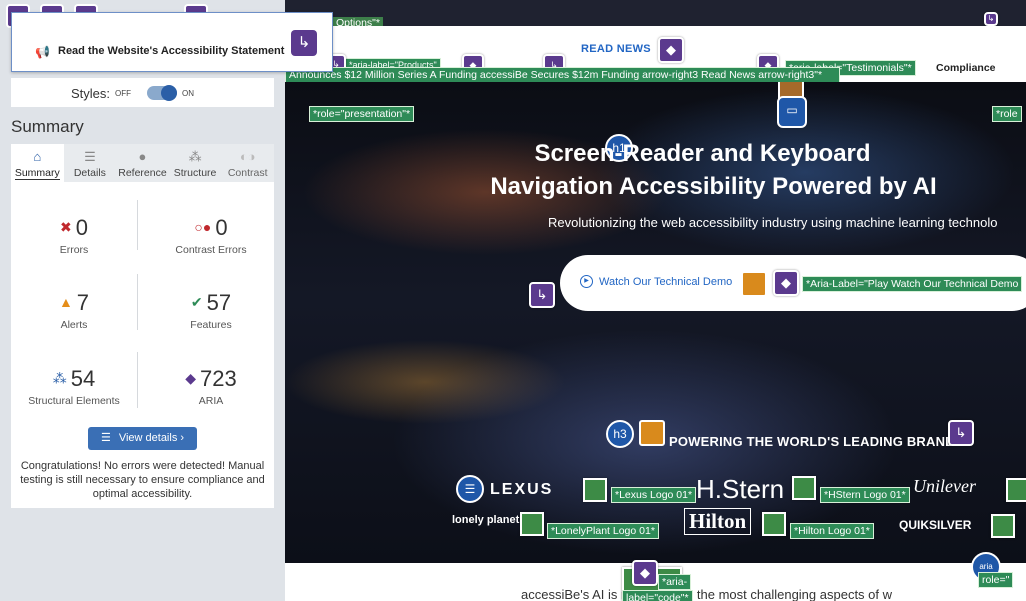  I want to click on alerts-label: Alerts, so click(74, 325).